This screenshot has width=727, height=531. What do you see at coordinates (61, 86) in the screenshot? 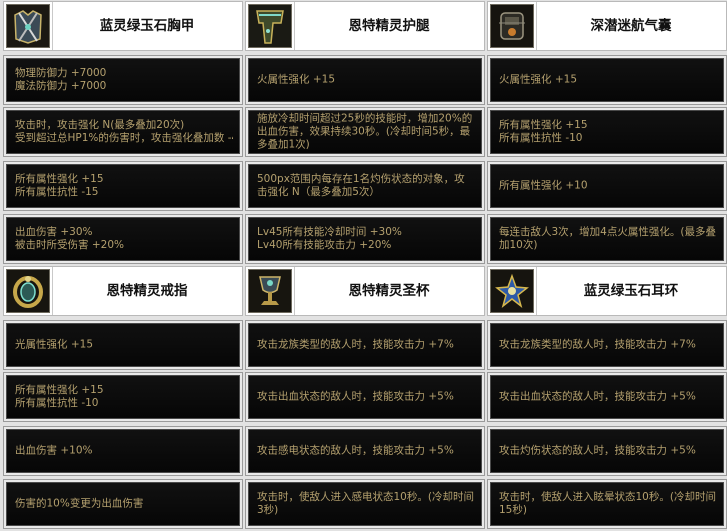
I see `stat-line: 魔法防御力 +7000` at bounding box center [61, 86].